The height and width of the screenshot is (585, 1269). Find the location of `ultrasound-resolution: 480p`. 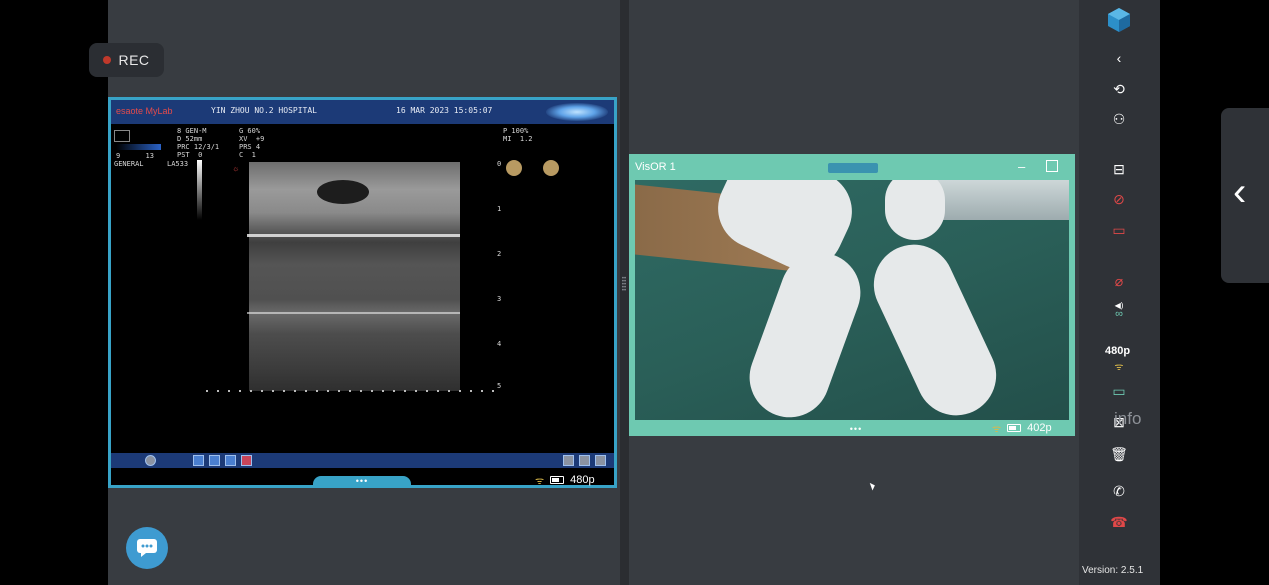

ultrasound-resolution: 480p is located at coordinates (582, 480).